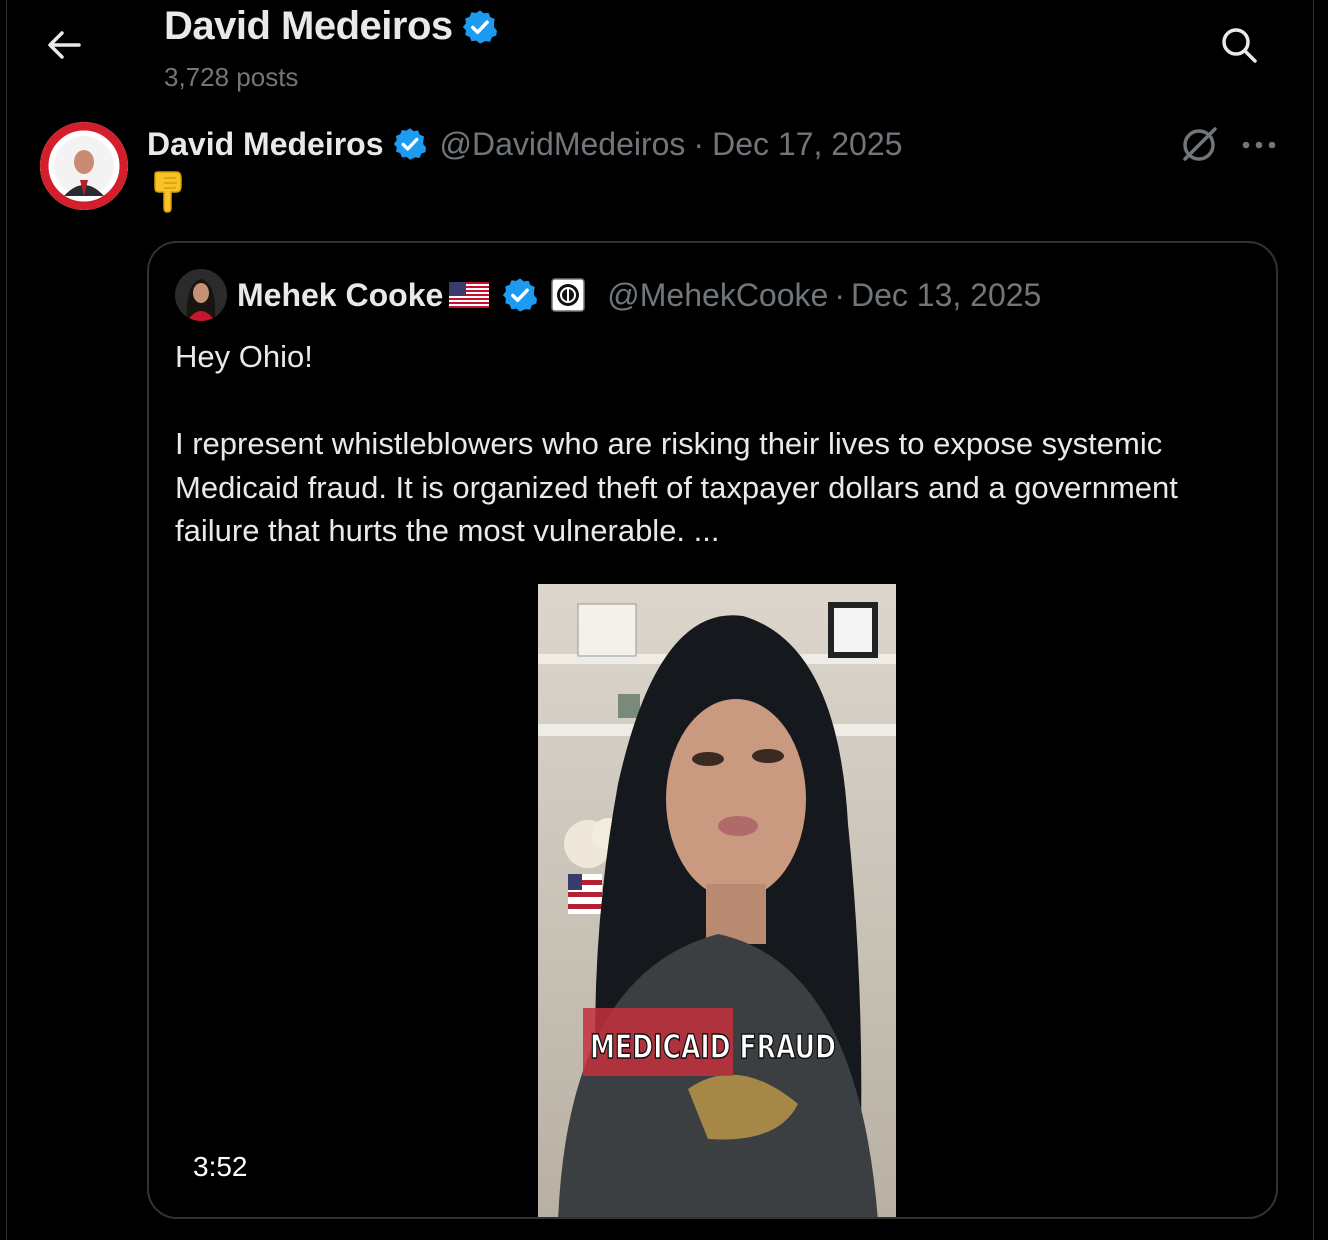 This screenshot has width=1328, height=1240. Describe the element at coordinates (340, 295) in the screenshot. I see `quoted-author-name: Mehek Cooke` at that location.